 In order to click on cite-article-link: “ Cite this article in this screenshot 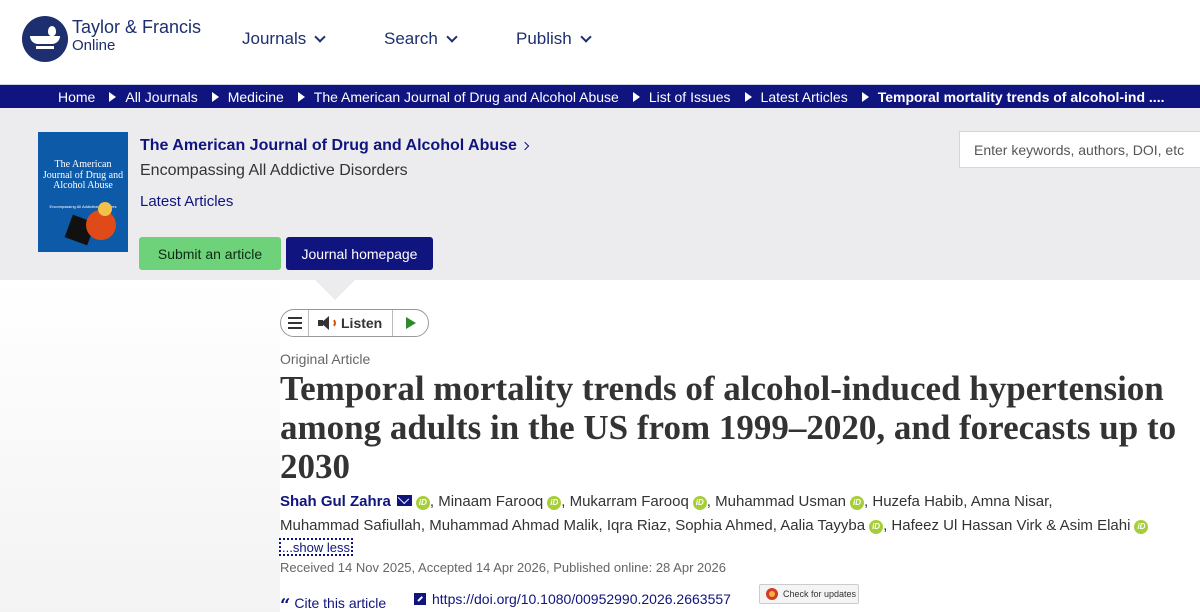, I will do `click(333, 601)`.